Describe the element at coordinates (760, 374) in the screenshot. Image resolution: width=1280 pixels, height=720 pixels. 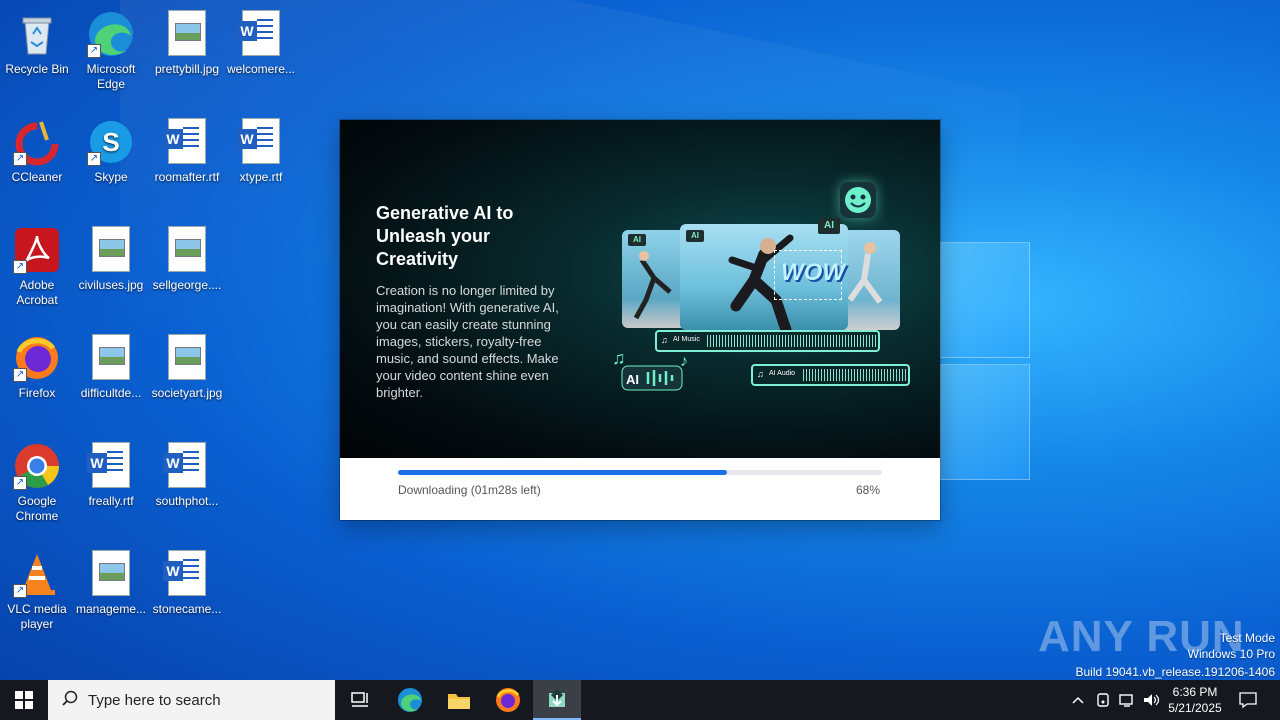
I see `audio-note-icon: ♫` at that location.